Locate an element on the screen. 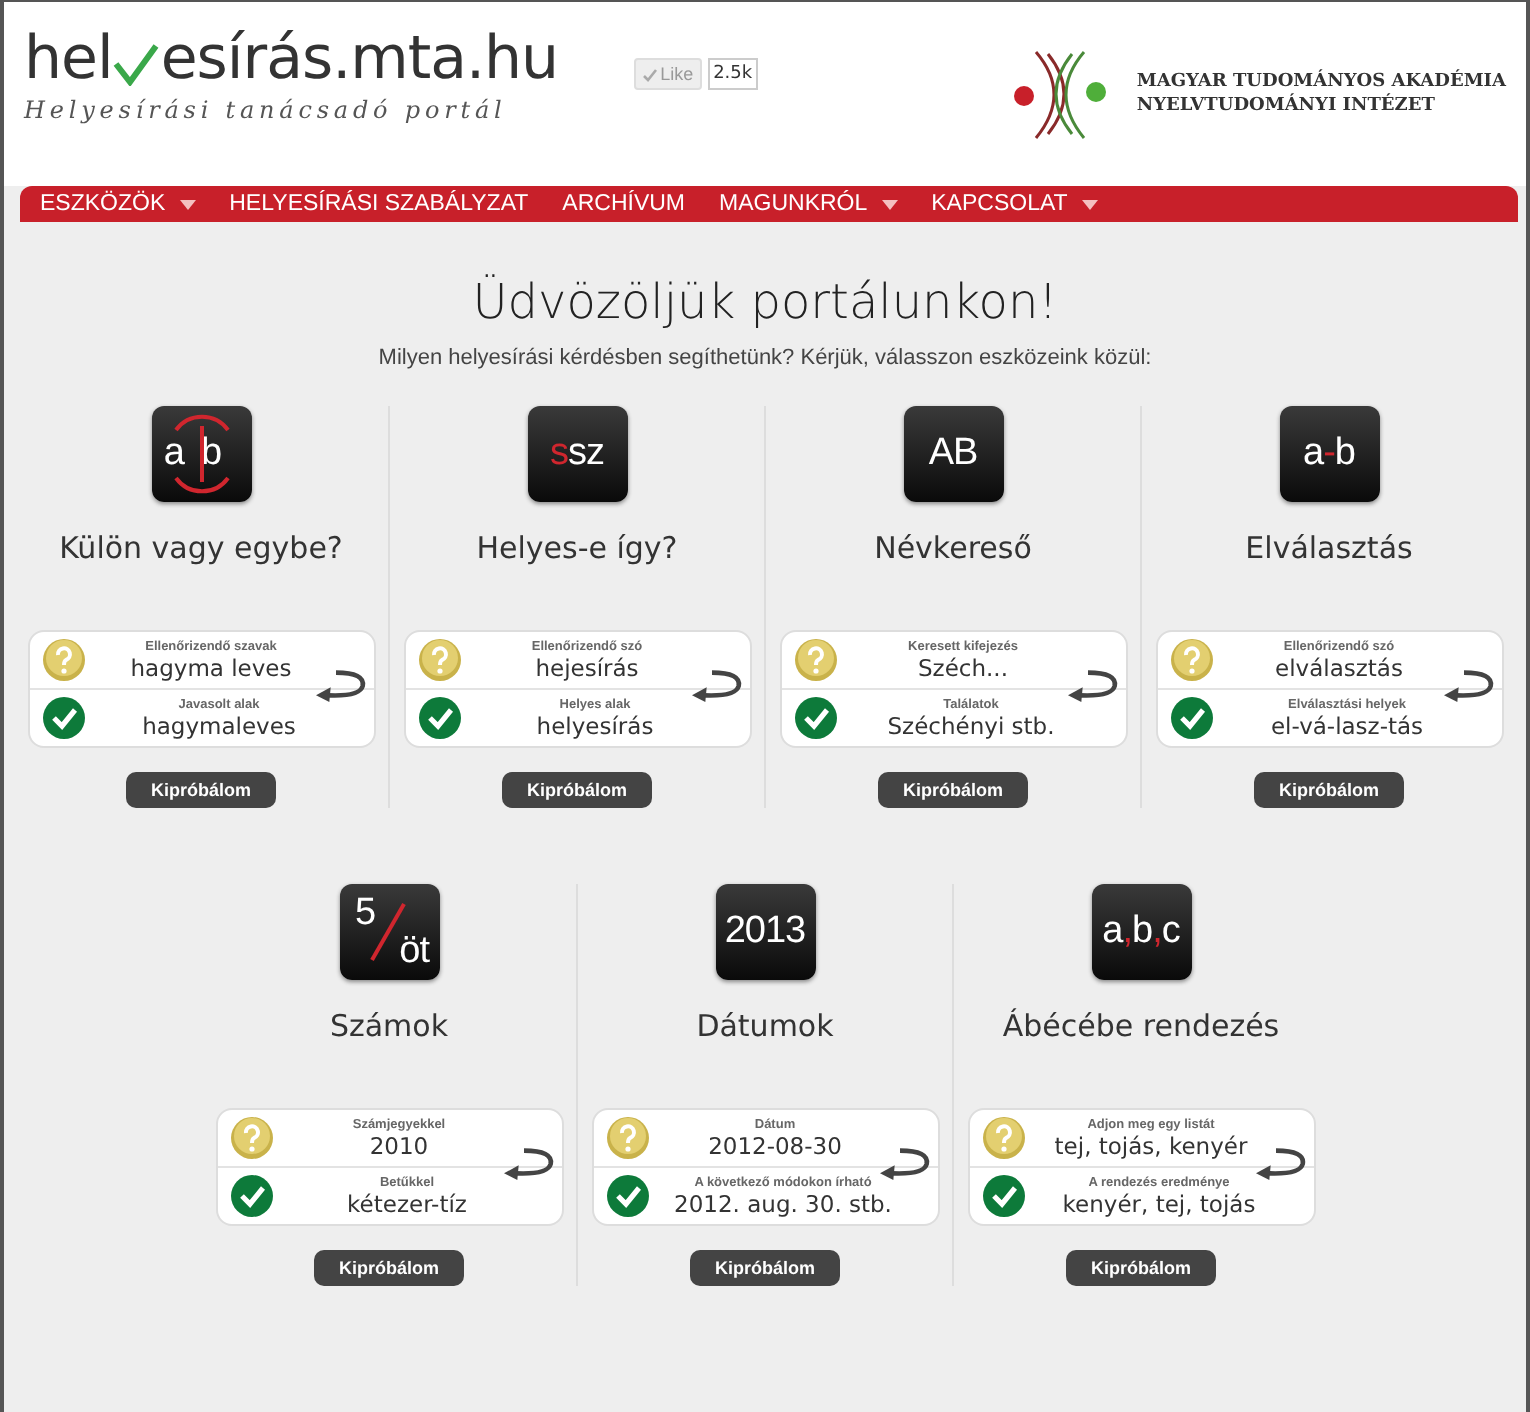 The height and width of the screenshot is (1412, 1530). example-result: kétezer-tíz is located at coordinates (407, 1203).